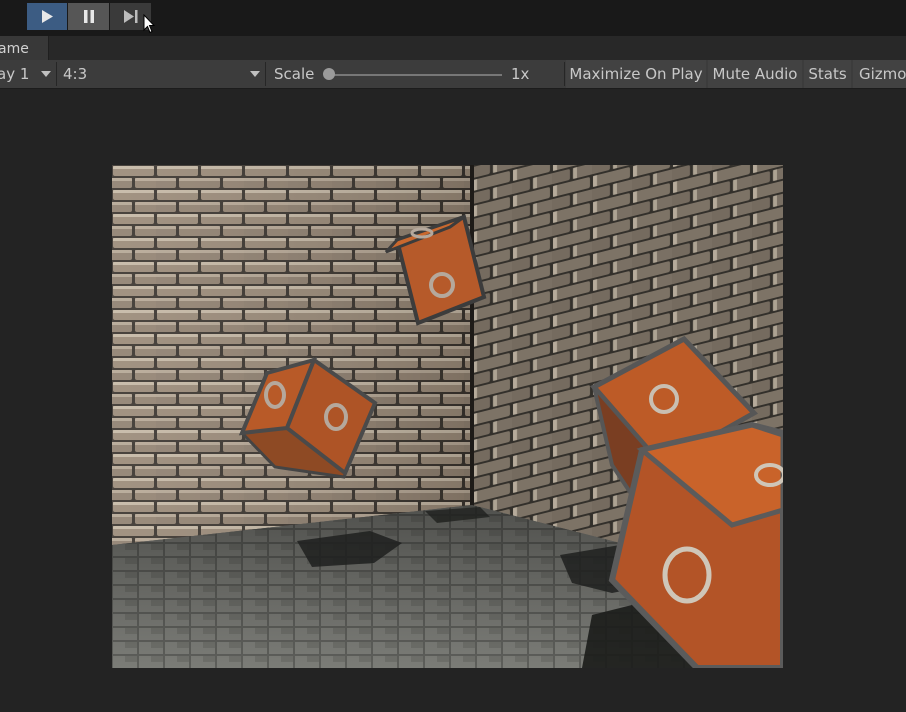 This screenshot has width=906, height=712. I want to click on maximize-on-play-button: Maximize On Play, so click(636, 74).